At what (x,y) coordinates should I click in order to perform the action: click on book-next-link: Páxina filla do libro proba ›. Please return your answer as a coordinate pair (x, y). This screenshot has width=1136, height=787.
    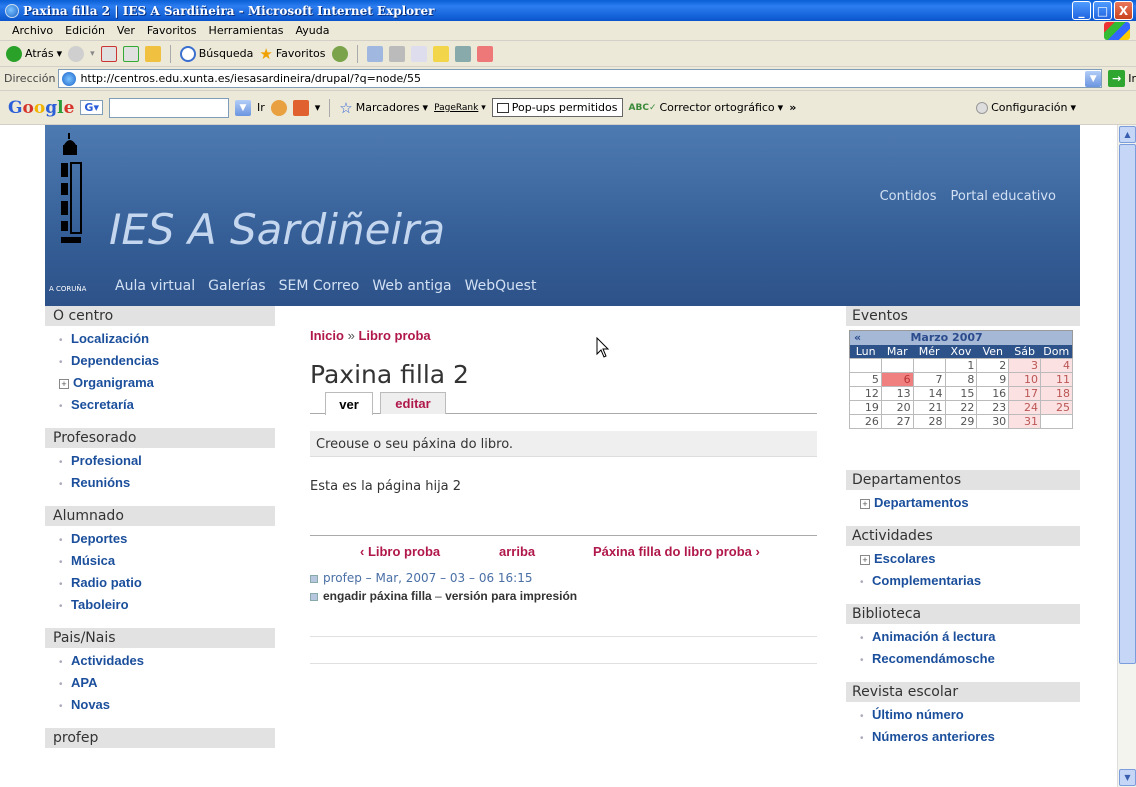
    Looking at the image, I should click on (676, 551).